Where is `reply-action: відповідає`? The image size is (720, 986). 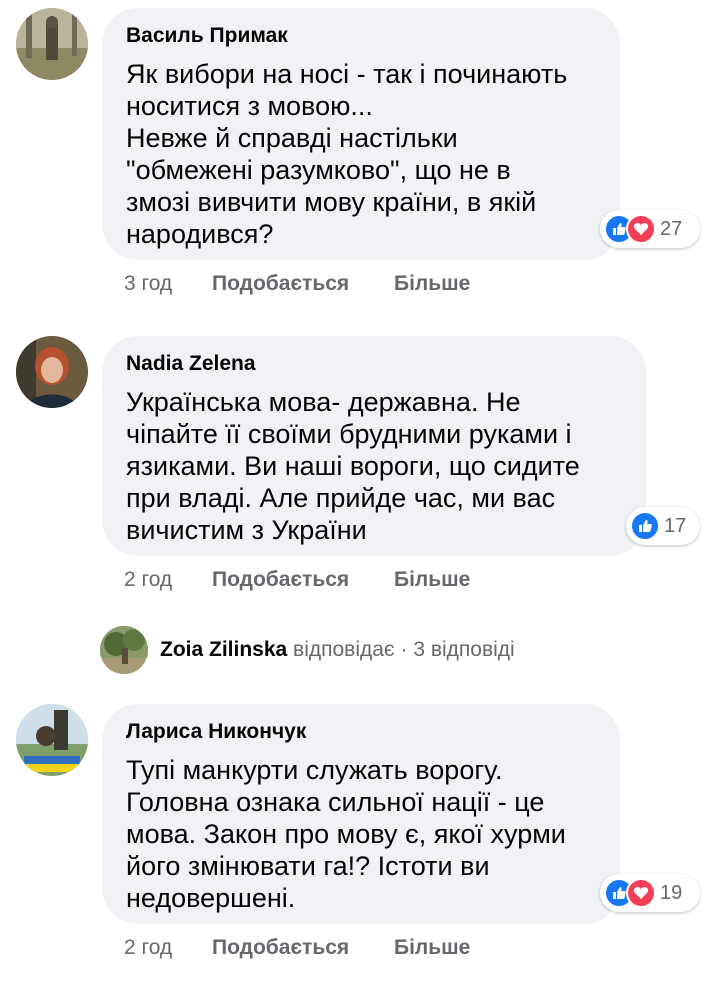
reply-action: відповідає is located at coordinates (344, 649).